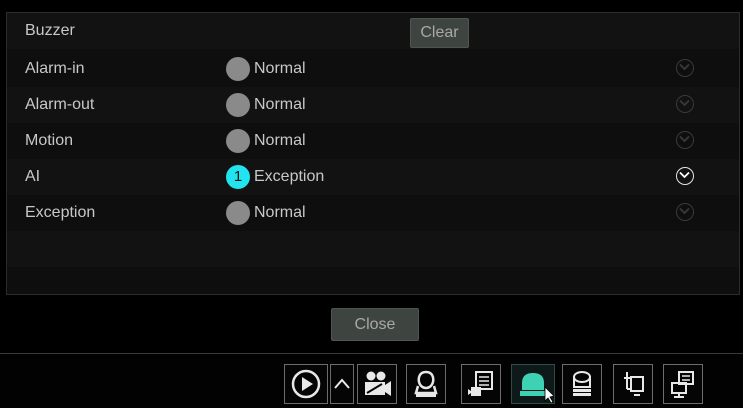  I want to click on buzzer-label: Buzzer, so click(50, 30).